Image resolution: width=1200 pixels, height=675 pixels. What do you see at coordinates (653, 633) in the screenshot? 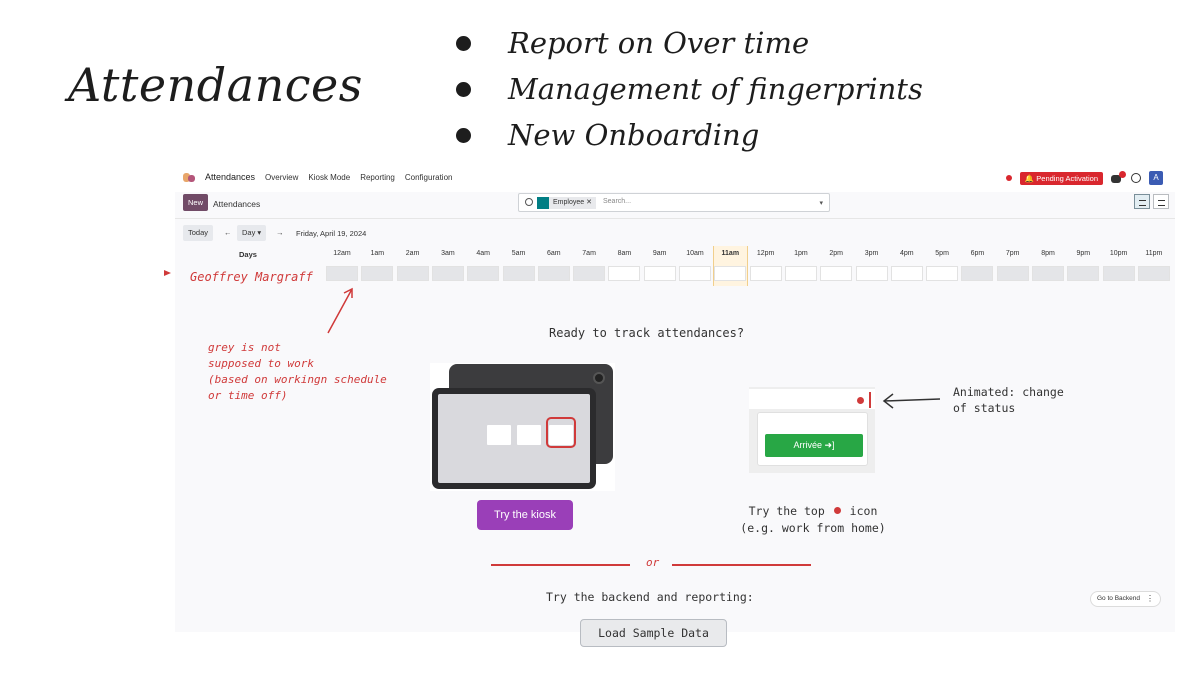
I see `load-sample-data-button: Load Sample Data` at bounding box center [653, 633].